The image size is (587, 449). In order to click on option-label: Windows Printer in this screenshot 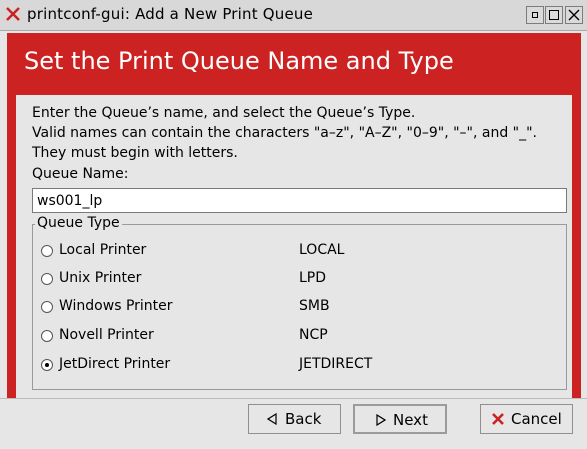, I will do `click(116, 306)`.